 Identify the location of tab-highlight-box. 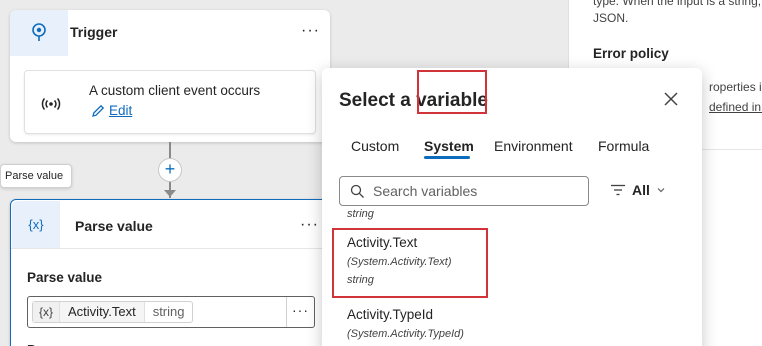
(452, 92).